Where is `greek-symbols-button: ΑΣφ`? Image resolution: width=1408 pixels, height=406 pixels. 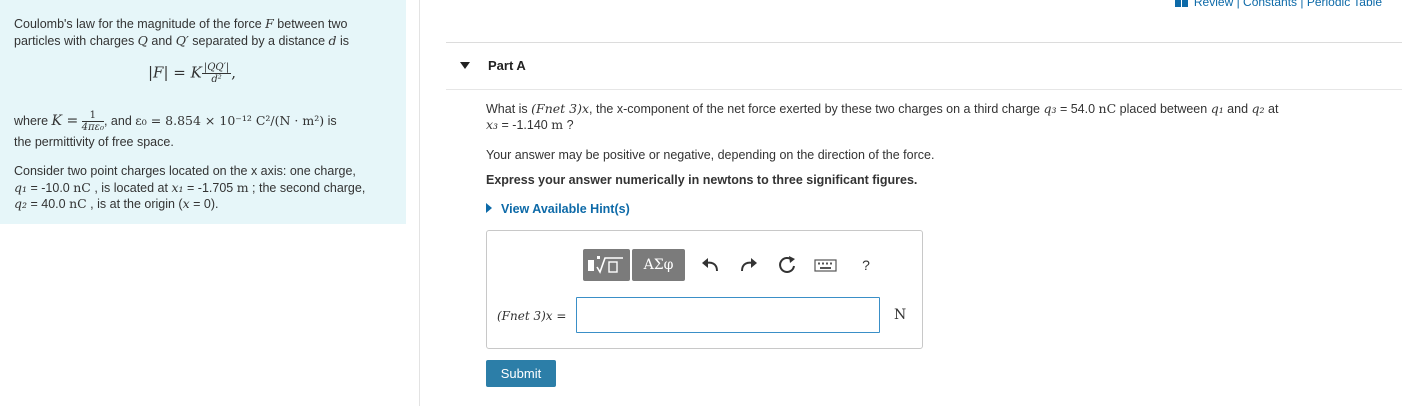 greek-symbols-button: ΑΣφ is located at coordinates (658, 265).